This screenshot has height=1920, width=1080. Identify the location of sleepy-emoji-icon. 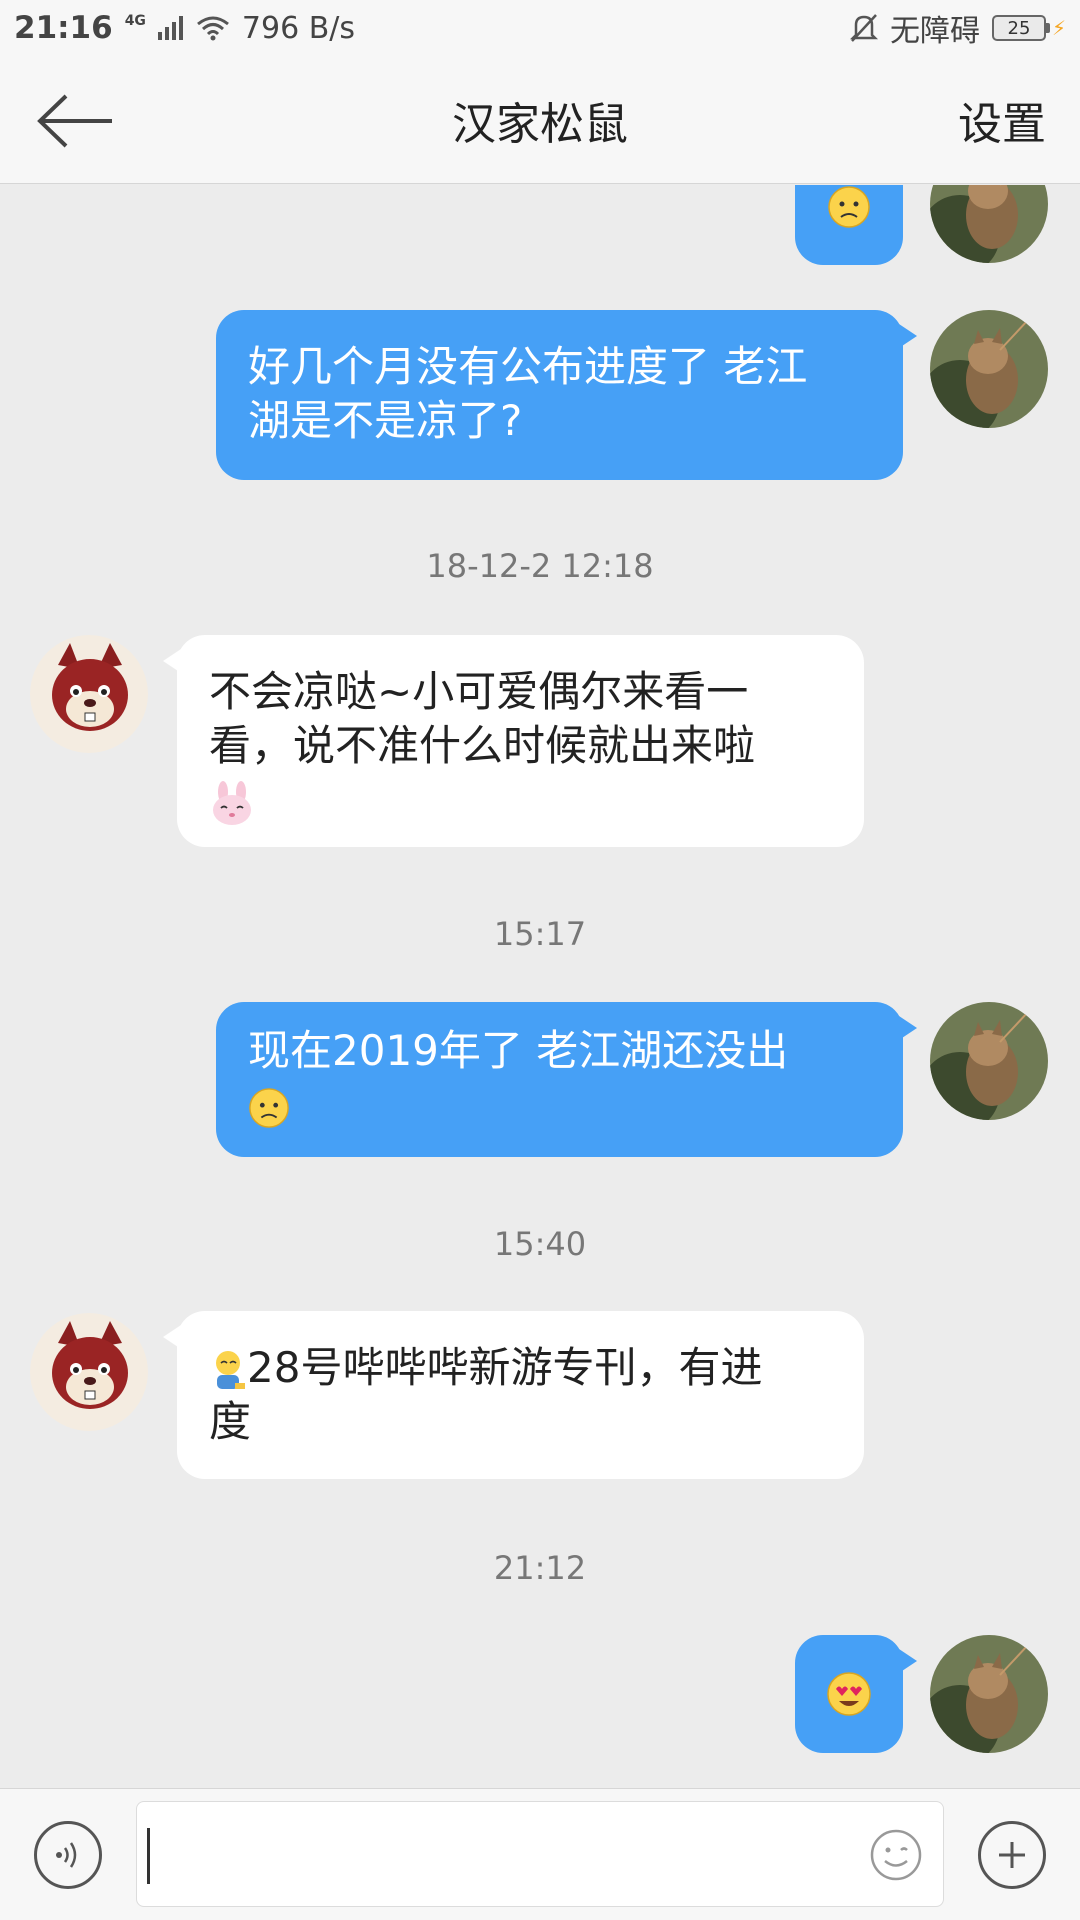
(230, 1369).